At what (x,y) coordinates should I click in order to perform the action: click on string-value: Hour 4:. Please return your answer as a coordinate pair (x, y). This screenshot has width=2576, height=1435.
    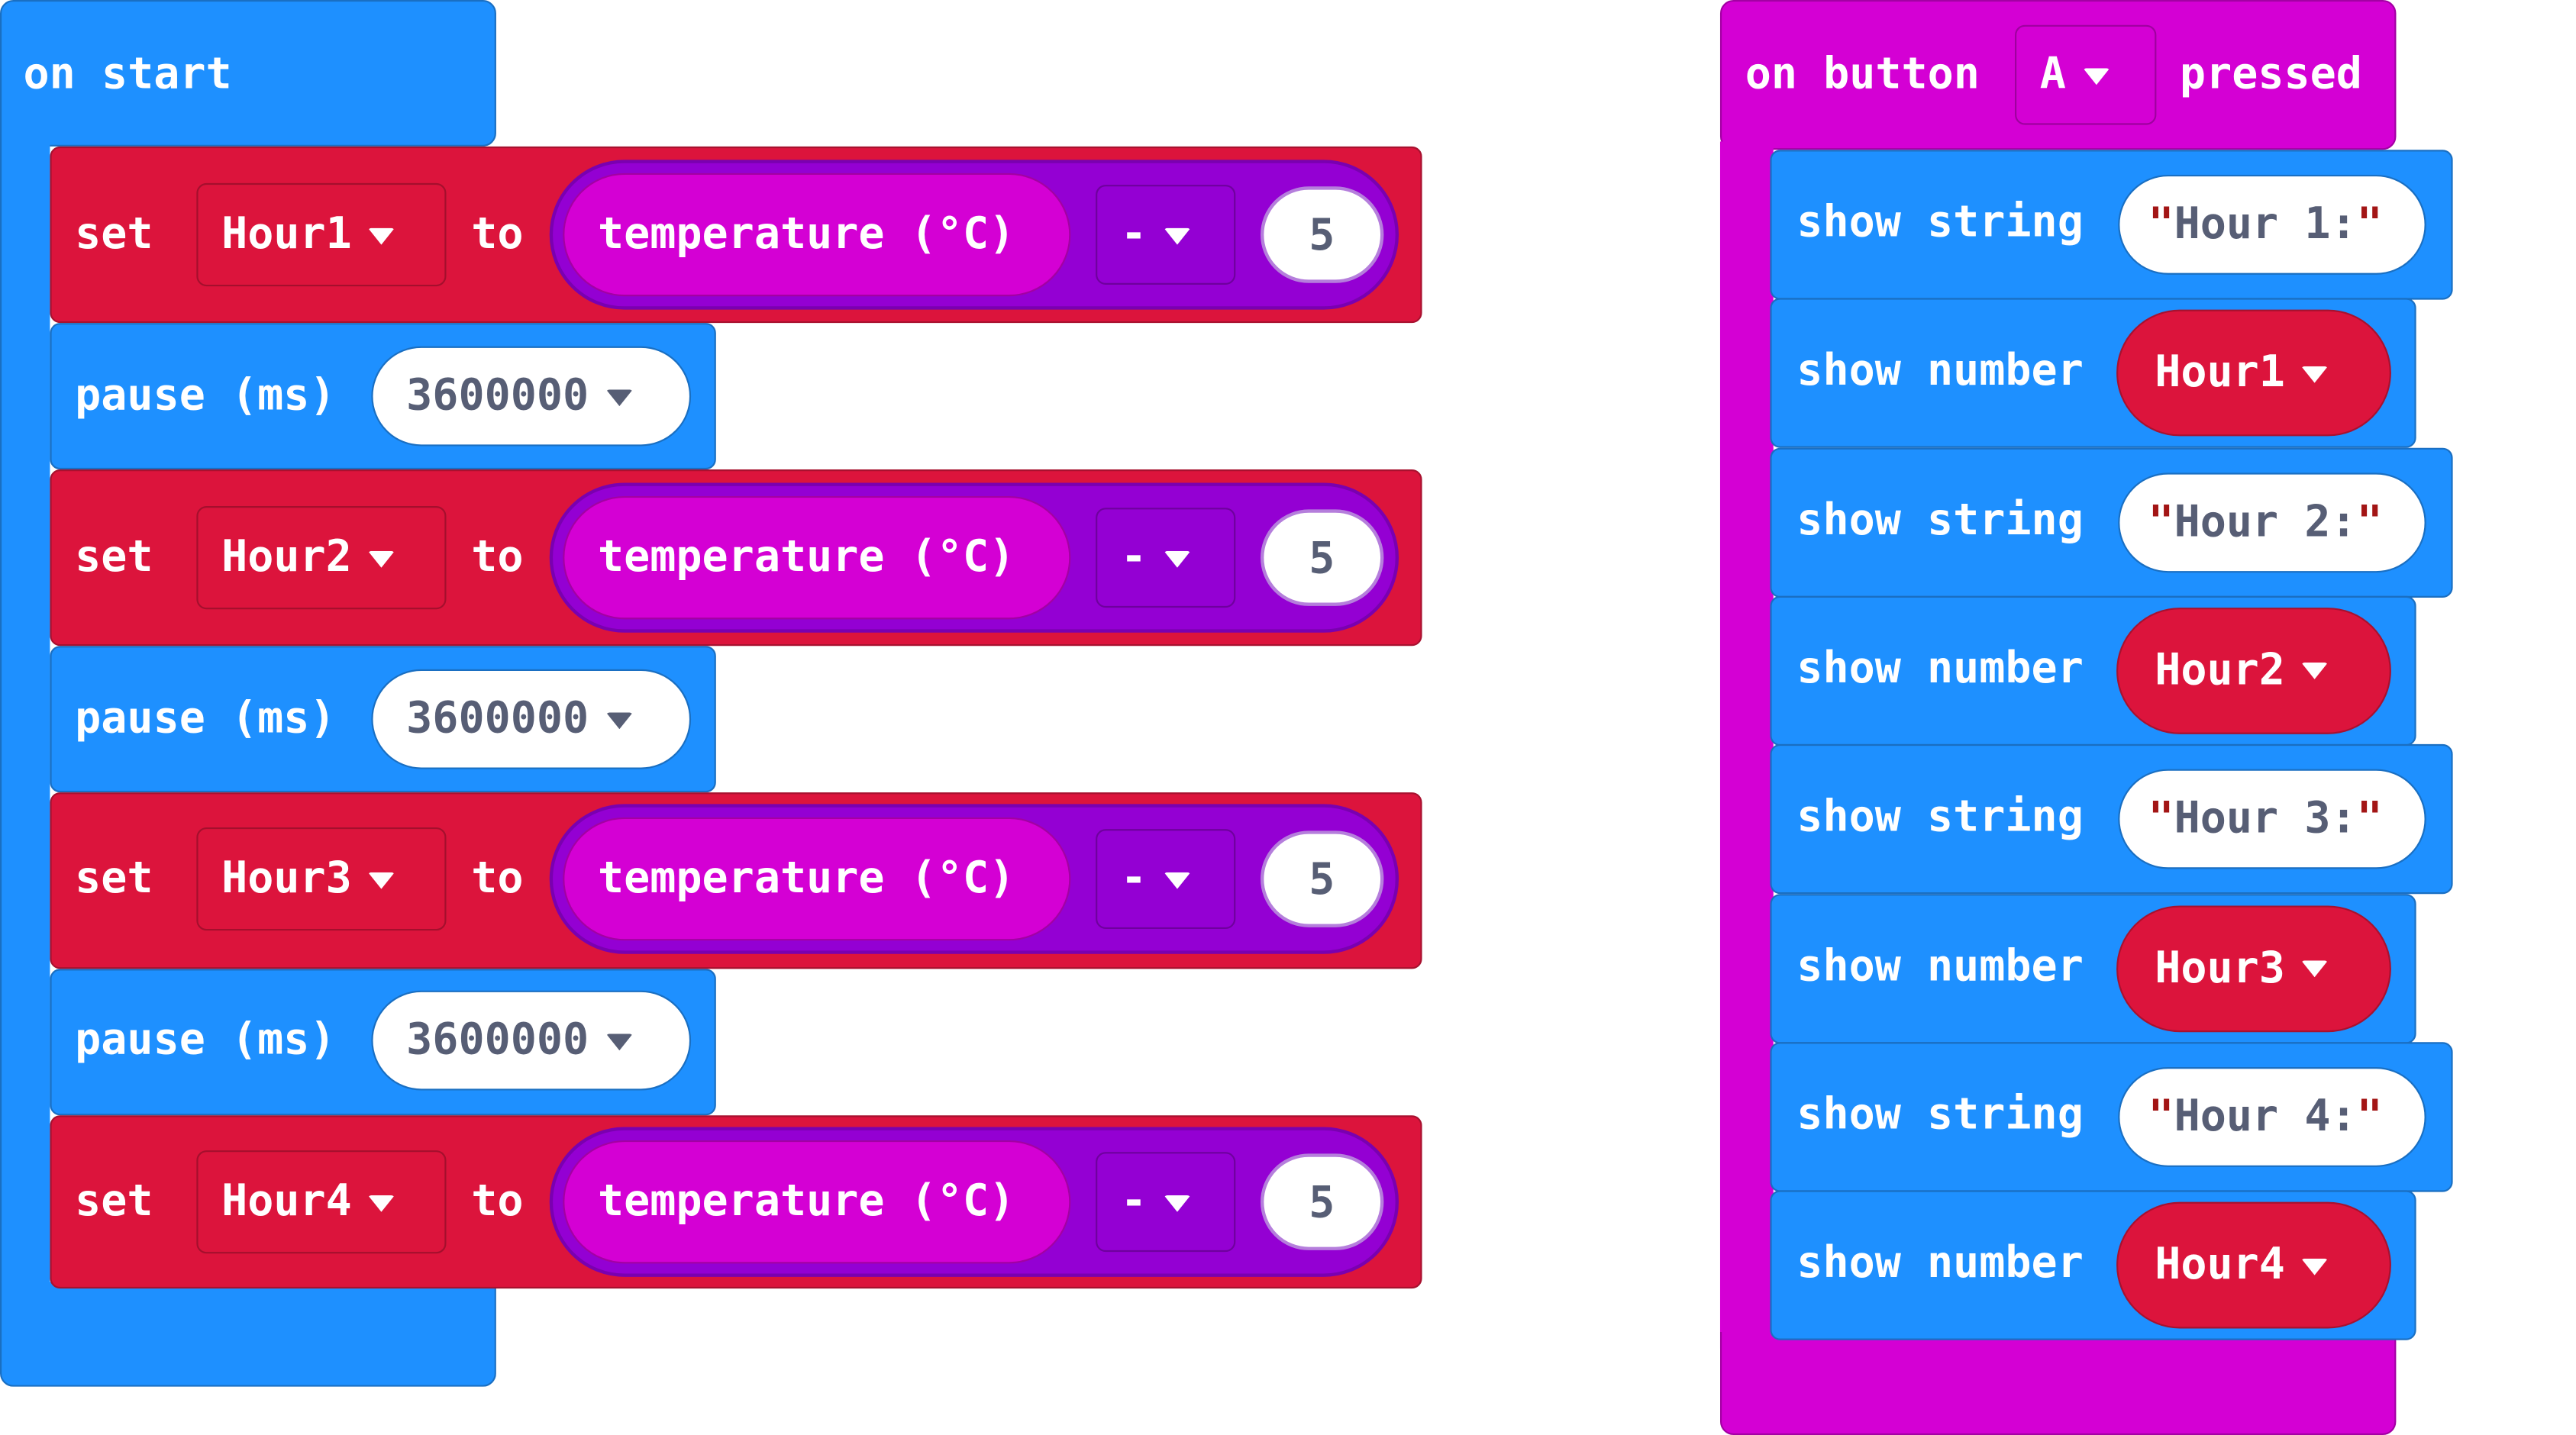
    Looking at the image, I should click on (2265, 1117).